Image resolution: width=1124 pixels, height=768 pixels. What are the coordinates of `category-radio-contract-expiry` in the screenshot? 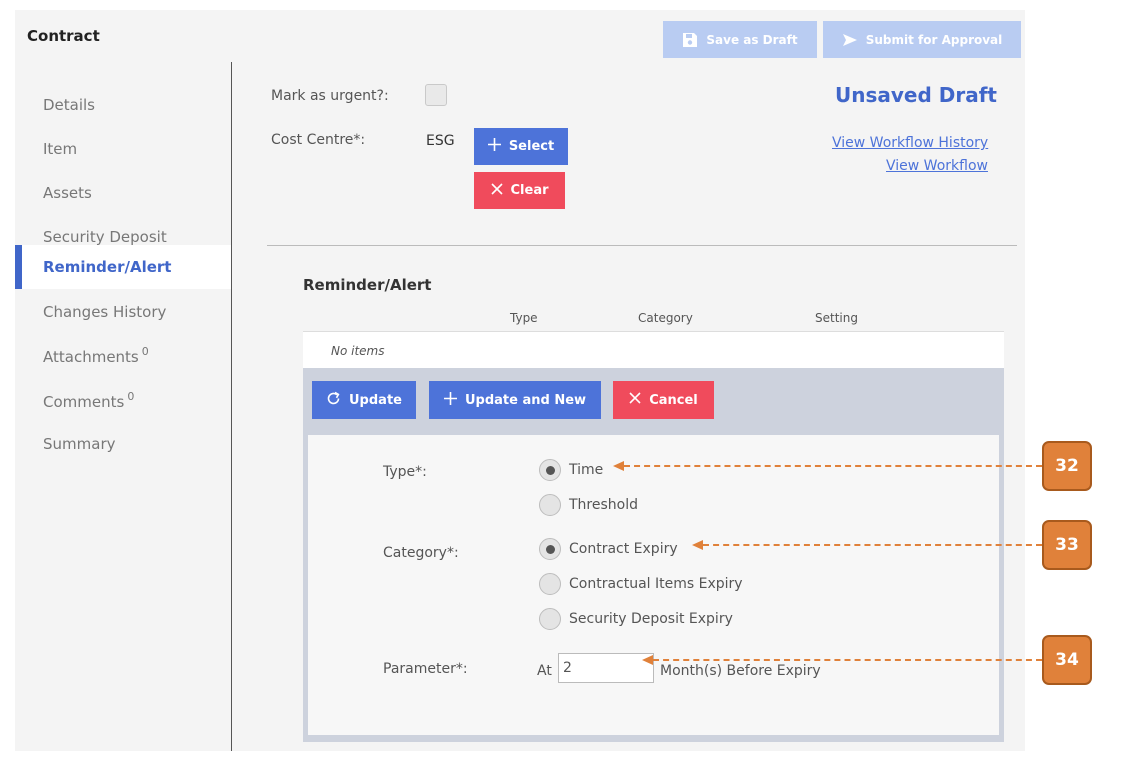 It's located at (550, 549).